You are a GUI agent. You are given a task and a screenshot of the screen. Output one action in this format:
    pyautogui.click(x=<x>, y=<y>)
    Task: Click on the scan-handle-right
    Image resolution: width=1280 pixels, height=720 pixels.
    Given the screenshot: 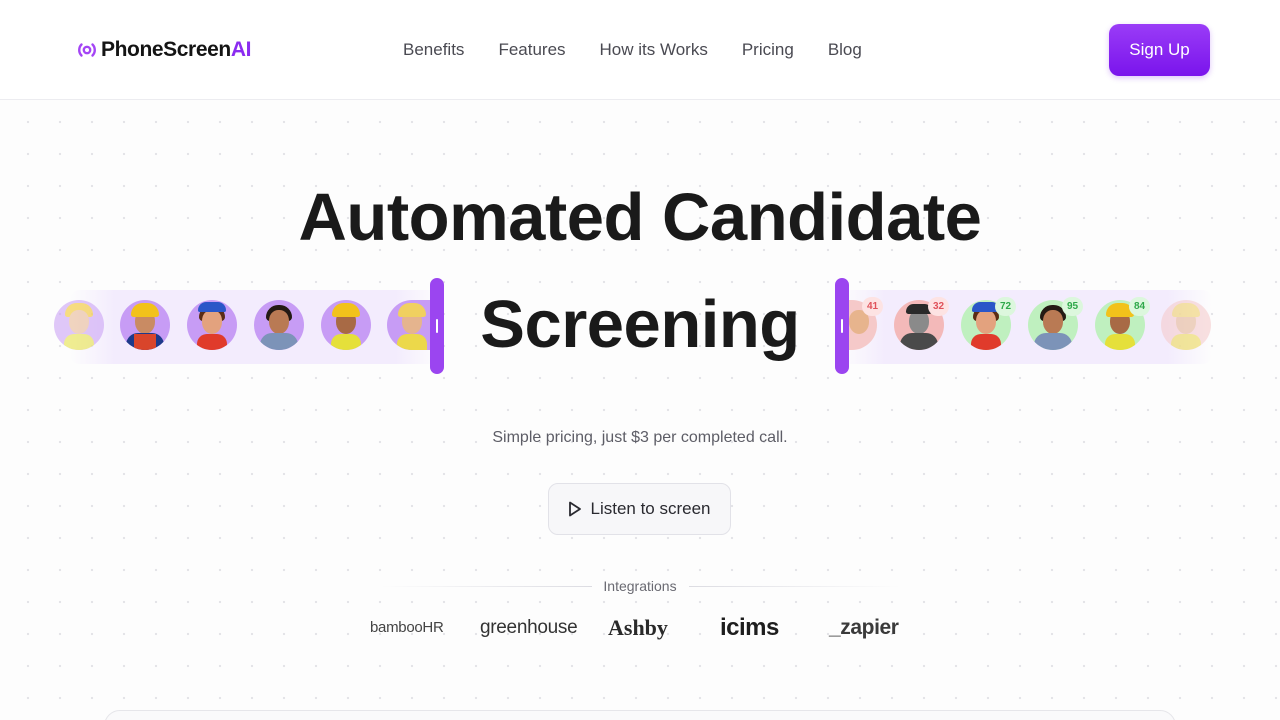 What is the action you would take?
    pyautogui.click(x=842, y=326)
    